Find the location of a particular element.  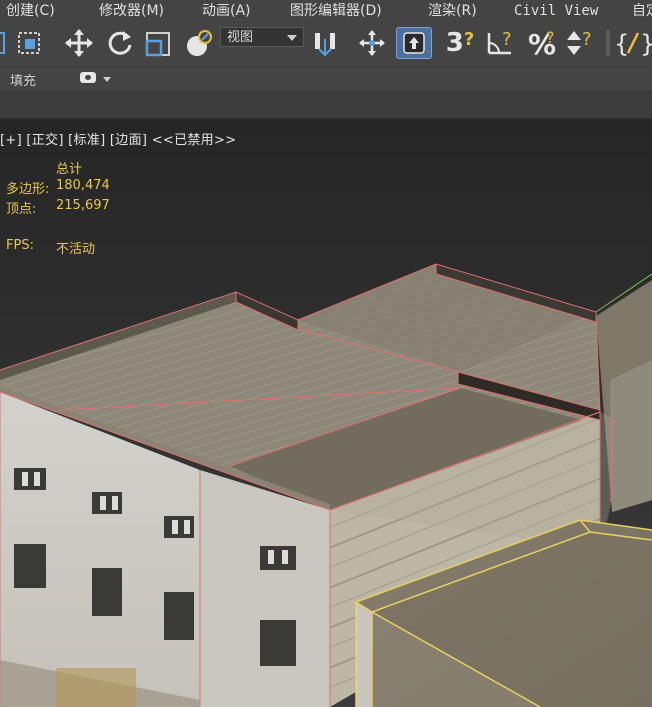

ribbon-panel-strip is located at coordinates (326, 105).